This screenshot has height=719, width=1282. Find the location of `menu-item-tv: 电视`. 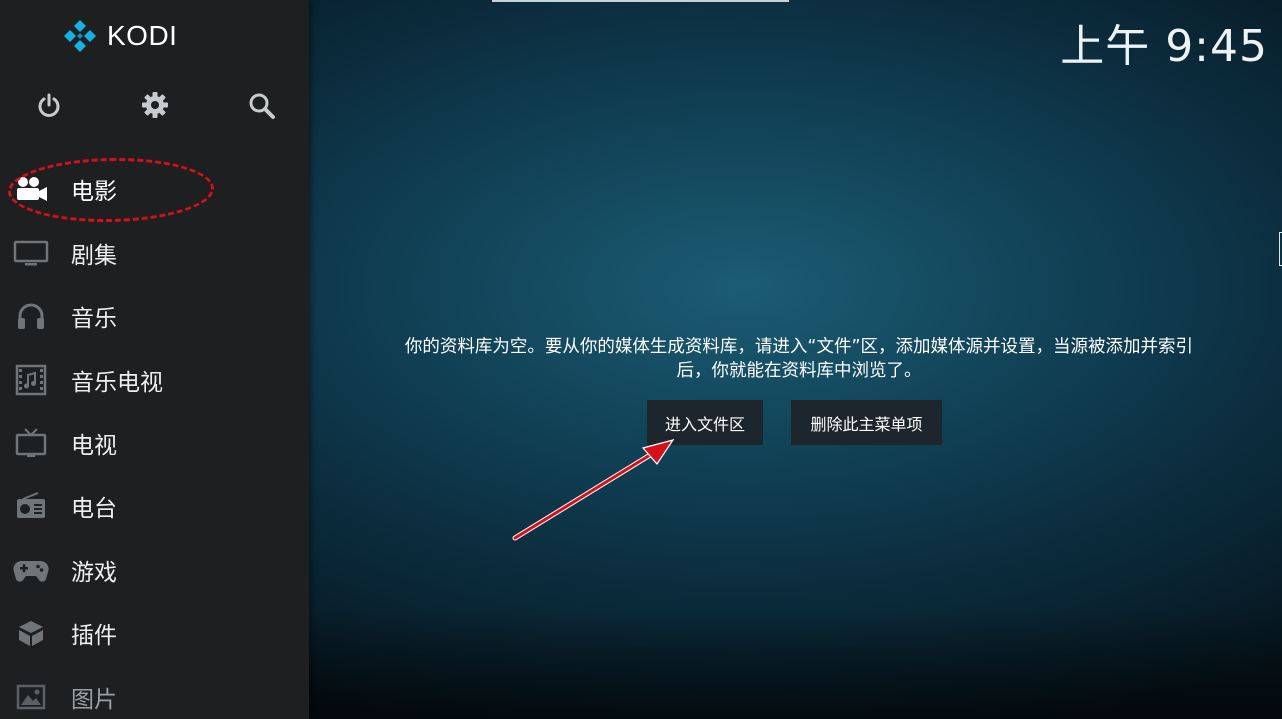

menu-item-tv: 电视 is located at coordinates (154, 443).